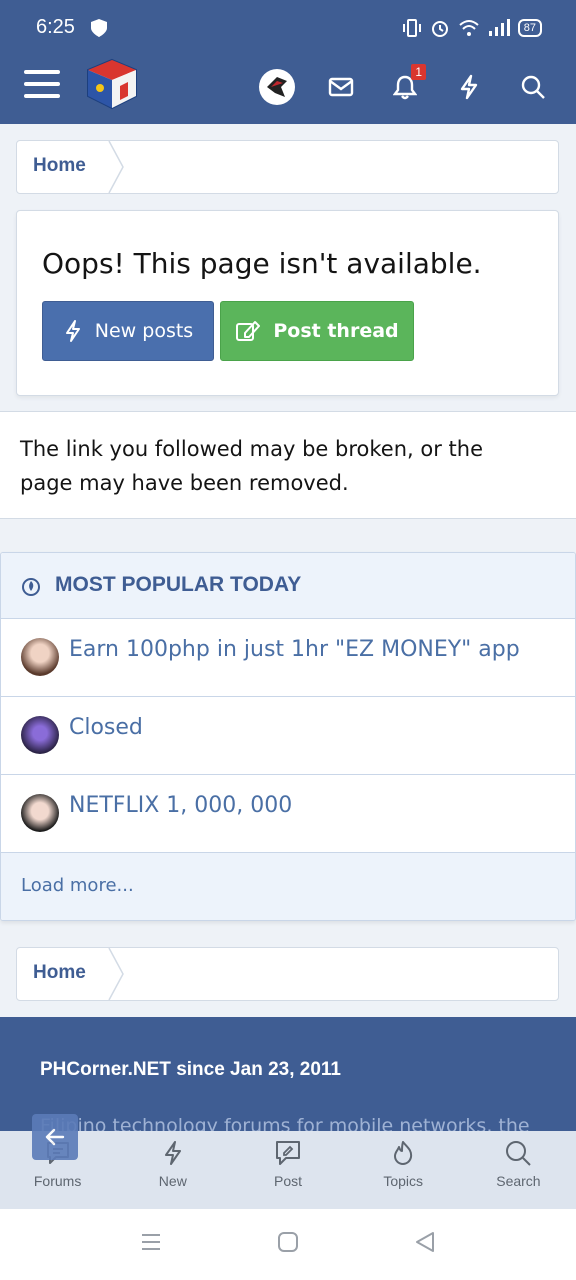 This screenshot has height=1280, width=576. Describe the element at coordinates (518, 1181) in the screenshot. I see `nav-search-label: Search` at that location.